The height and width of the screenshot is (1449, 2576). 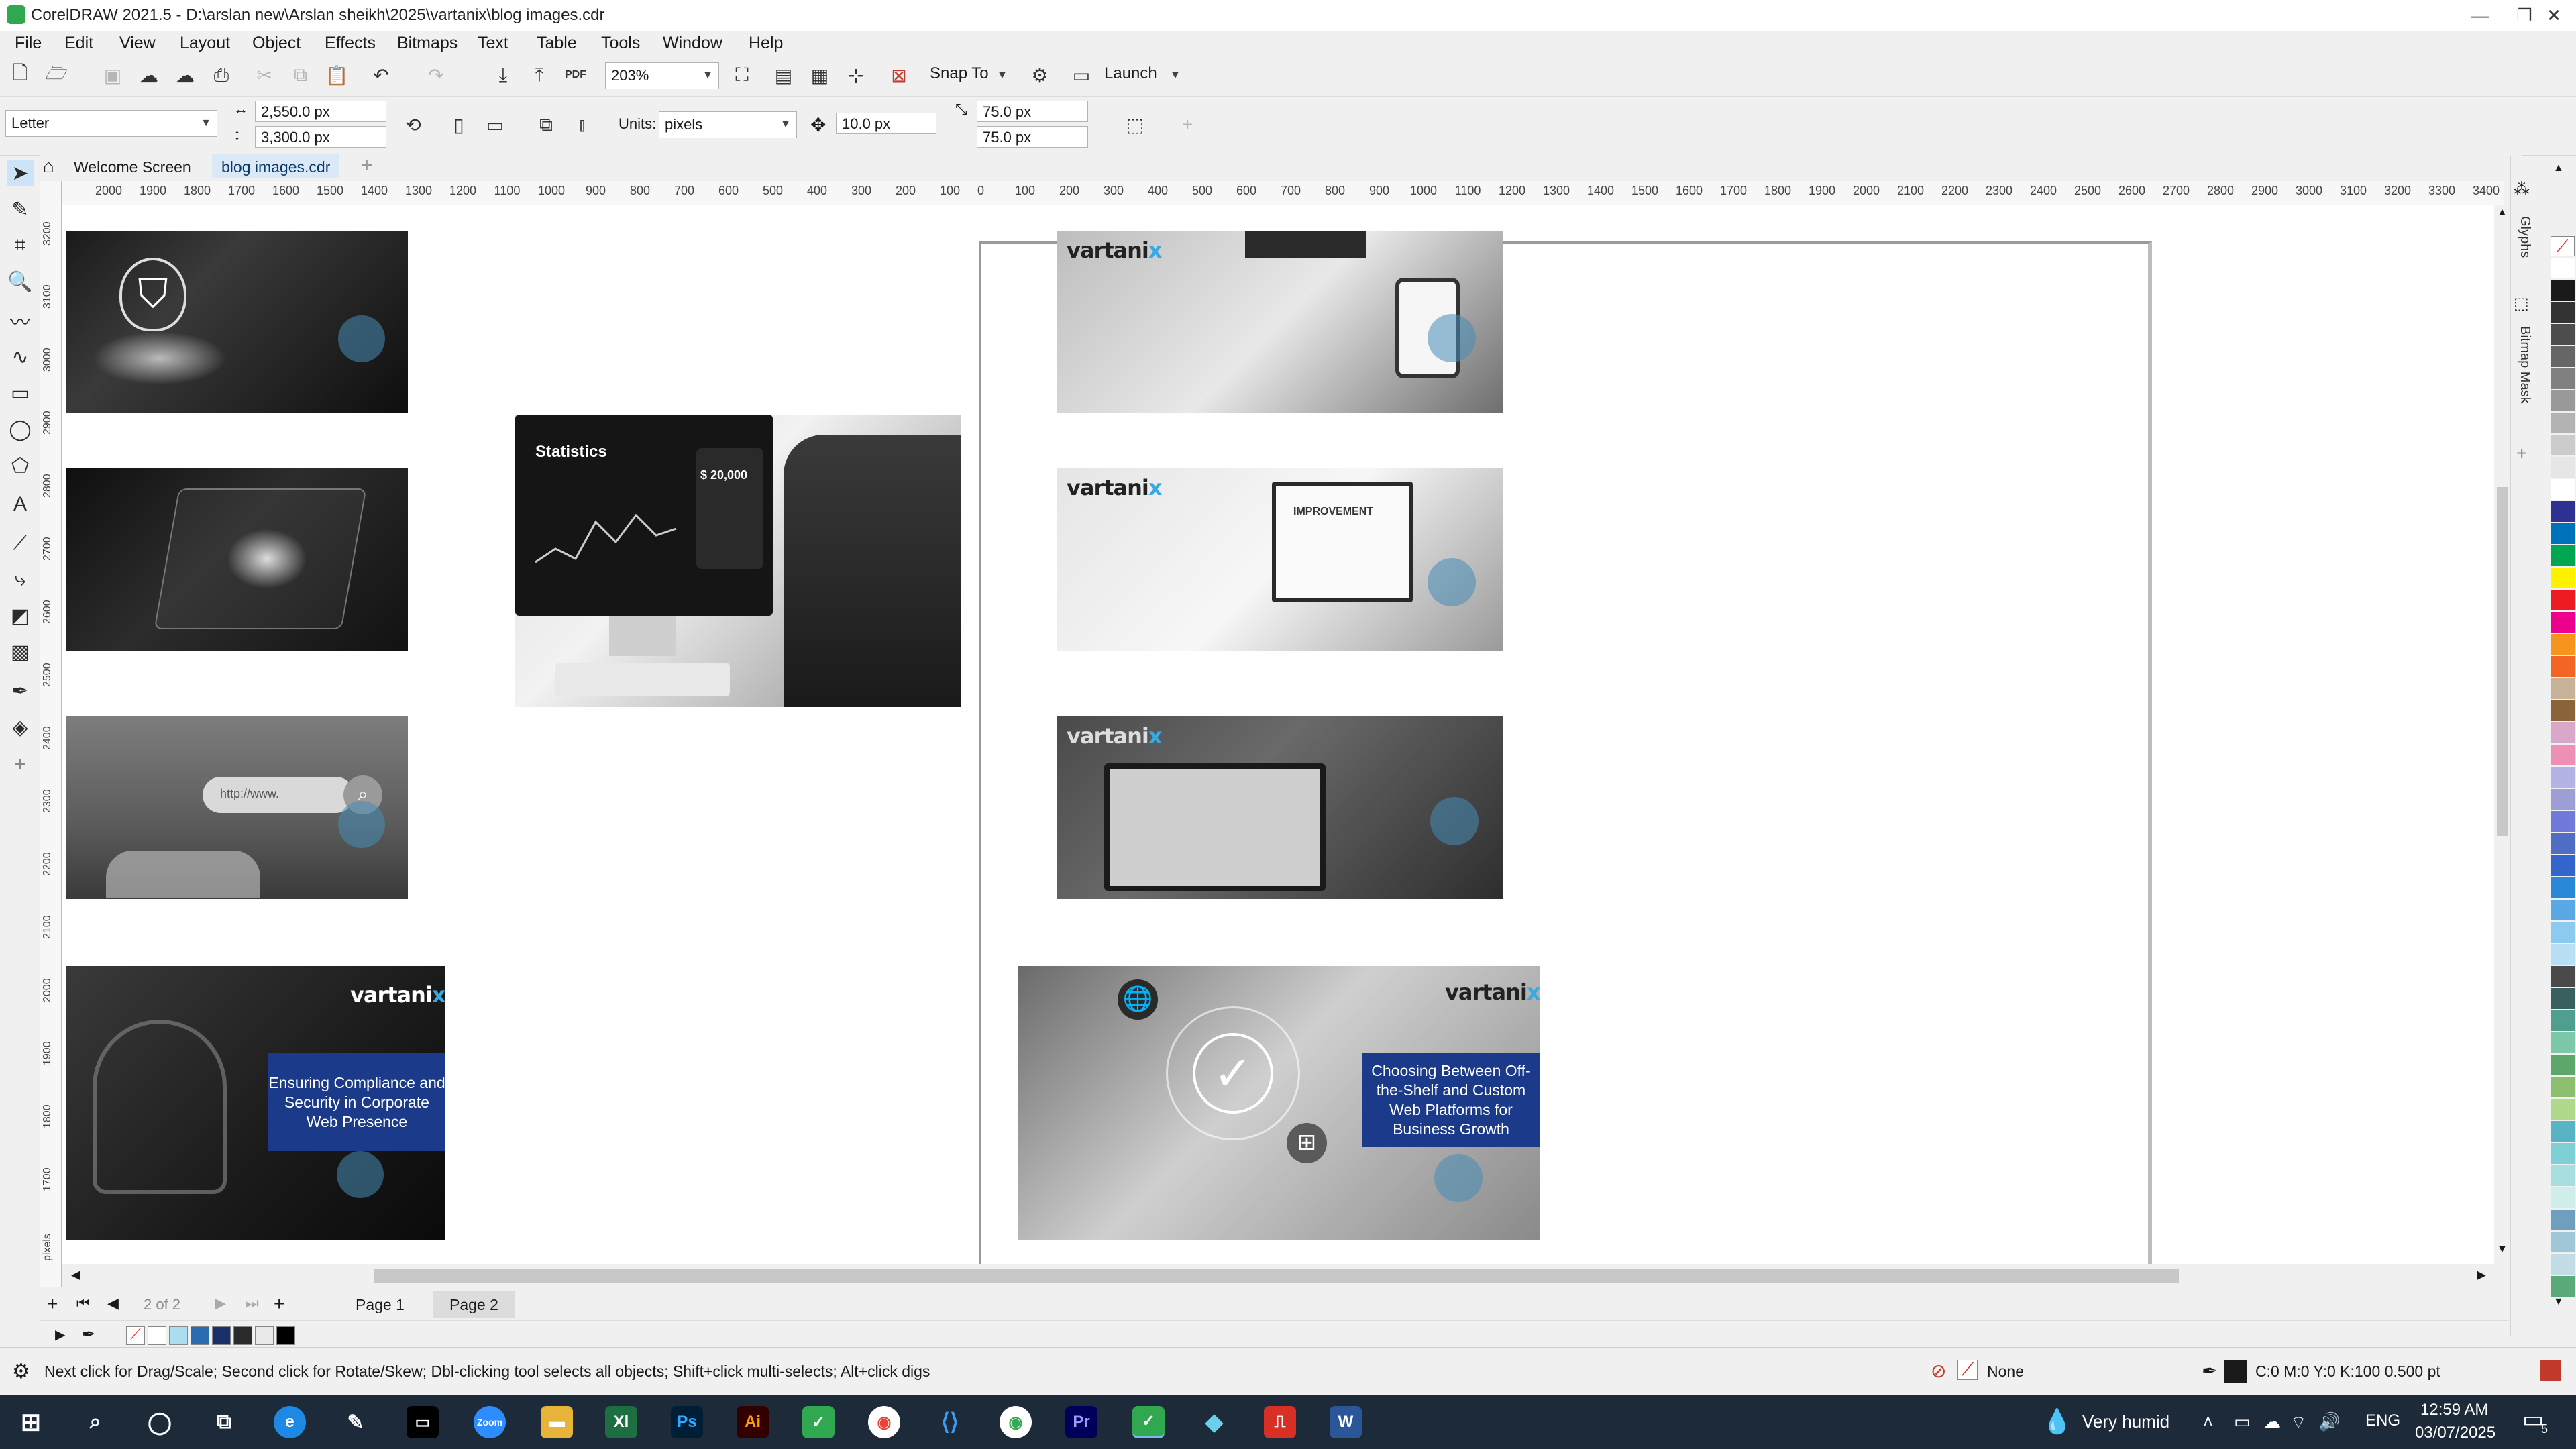 I want to click on units-combo: pixels ▼, so click(x=728, y=124).